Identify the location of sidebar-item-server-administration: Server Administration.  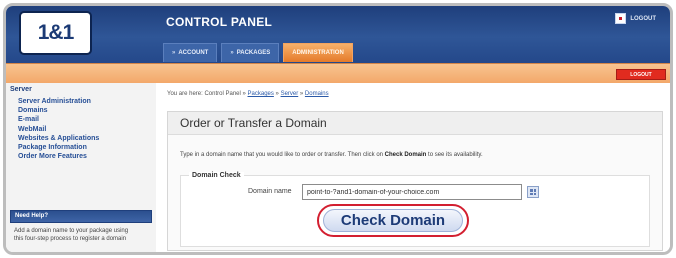
(85, 101).